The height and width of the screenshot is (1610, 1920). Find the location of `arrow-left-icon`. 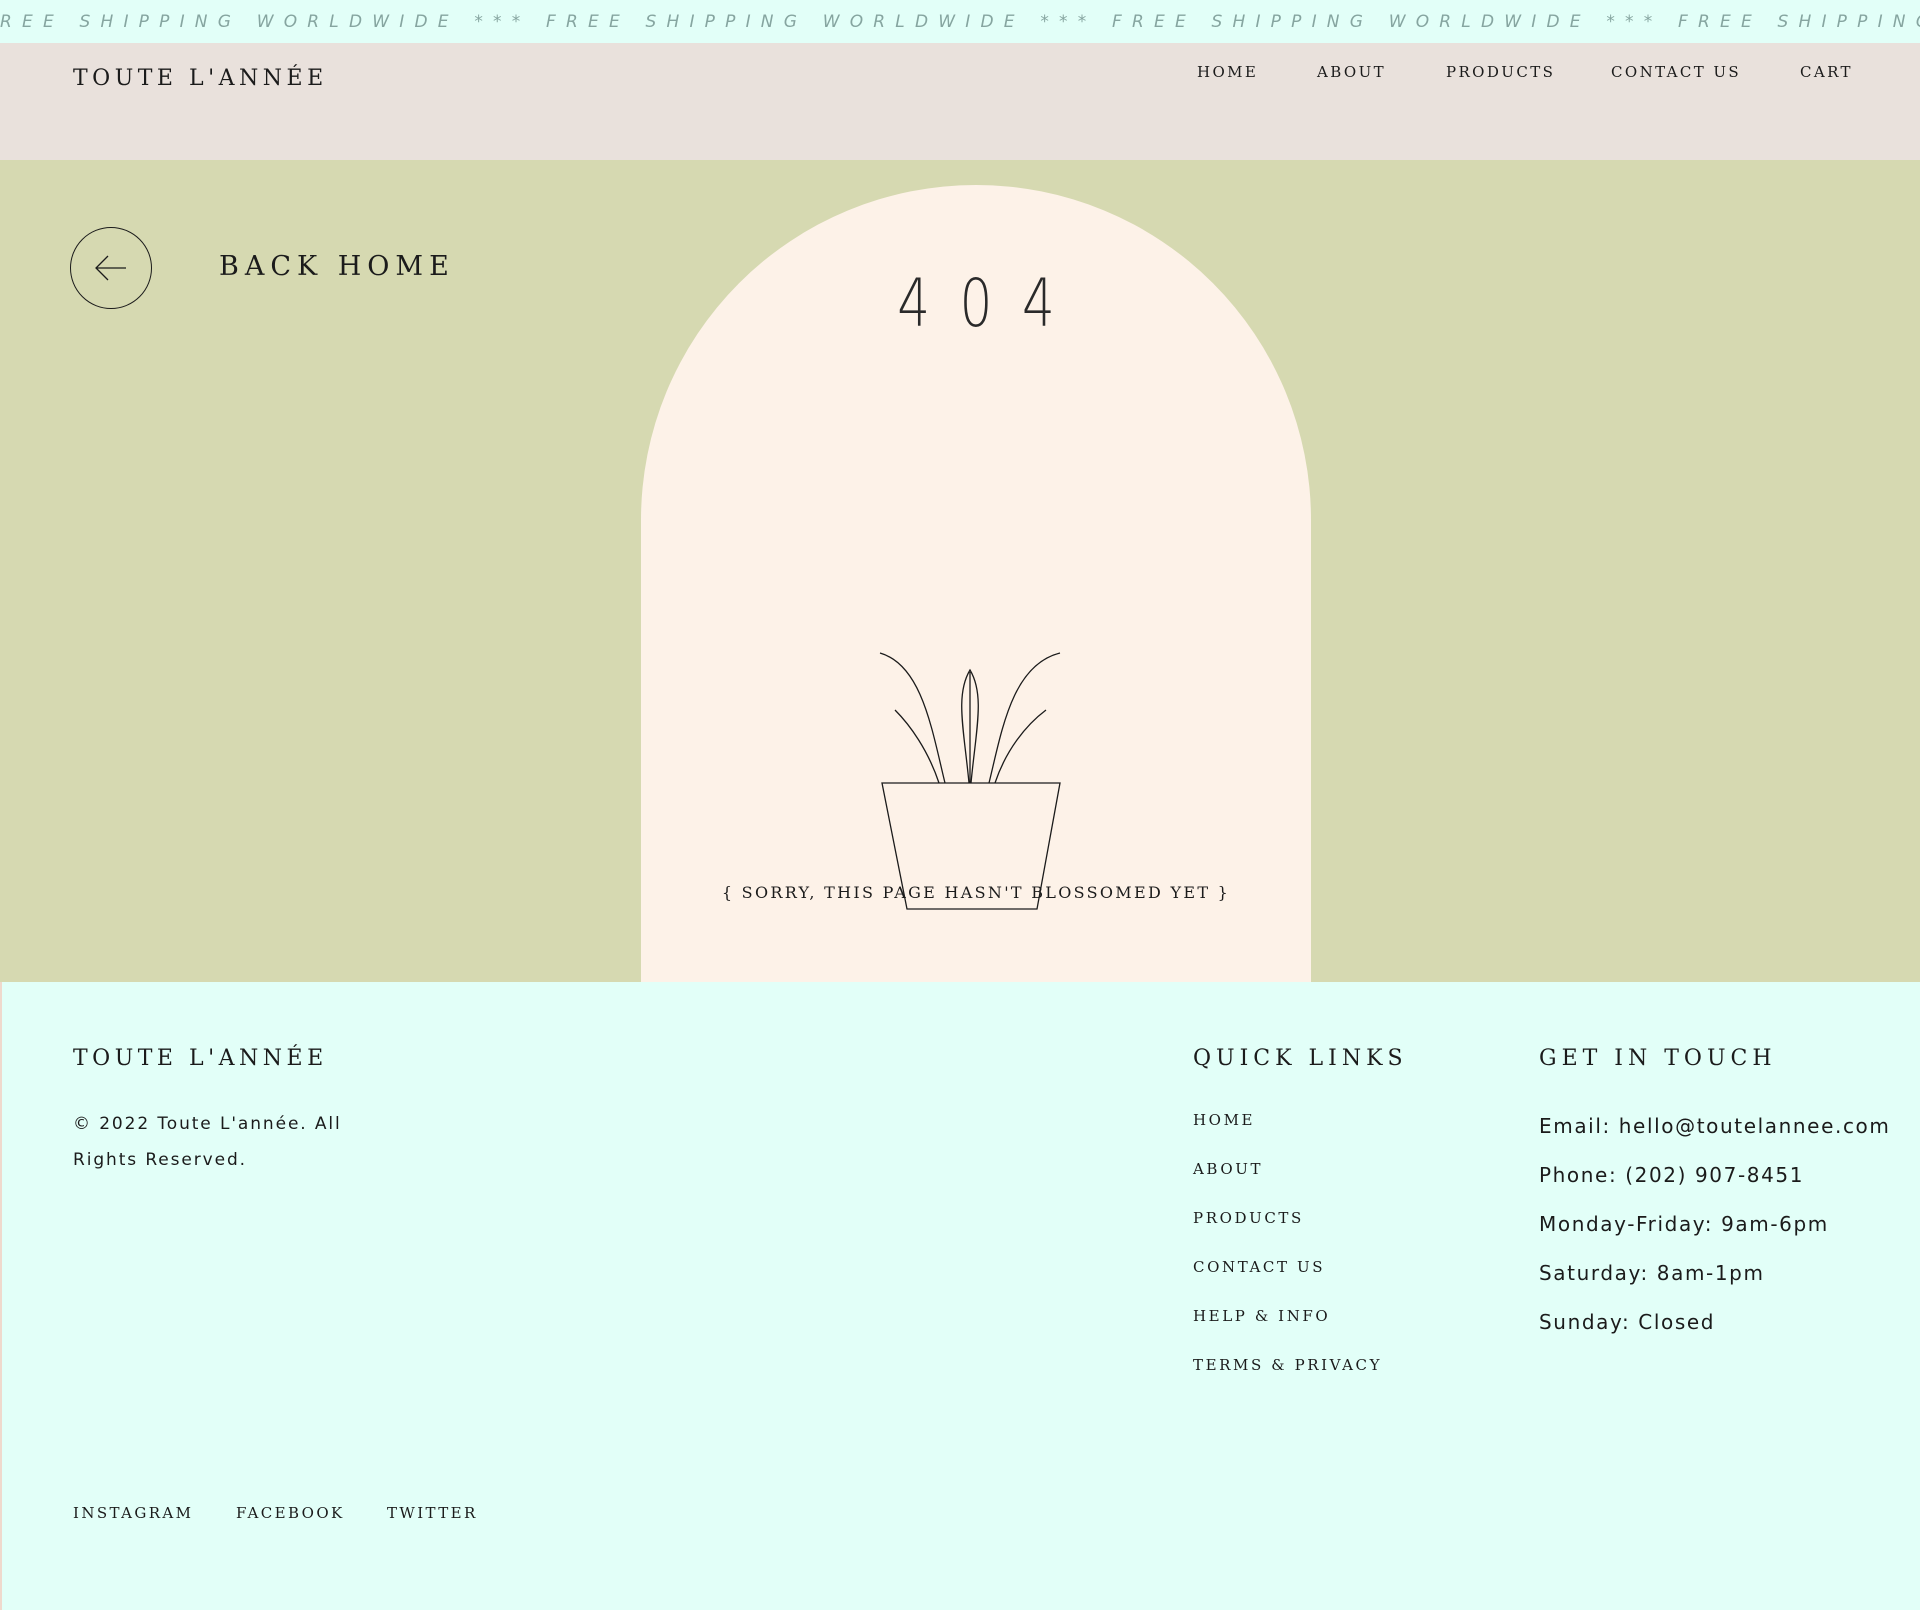

arrow-left-icon is located at coordinates (110, 268).